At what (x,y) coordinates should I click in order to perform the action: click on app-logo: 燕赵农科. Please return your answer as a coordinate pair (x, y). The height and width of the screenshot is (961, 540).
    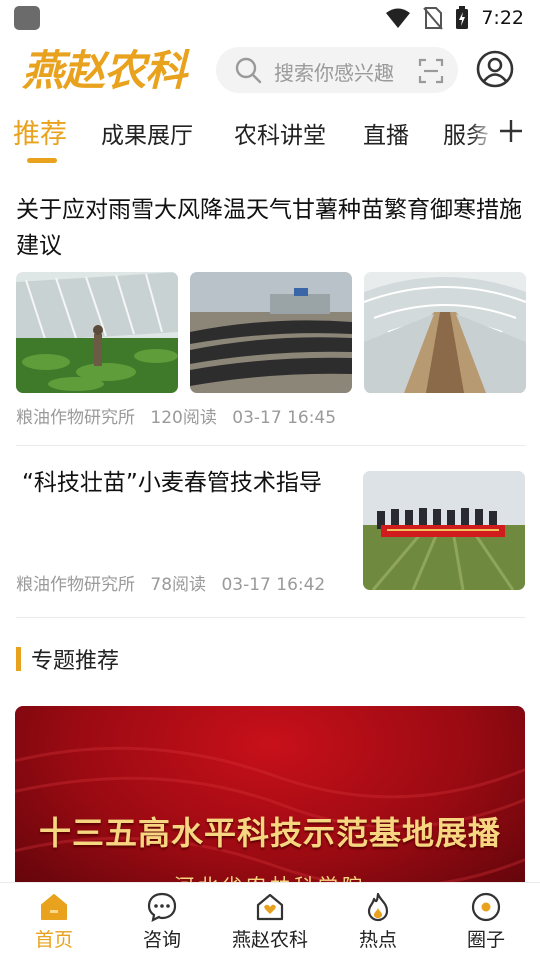
    Looking at the image, I should click on (104, 70).